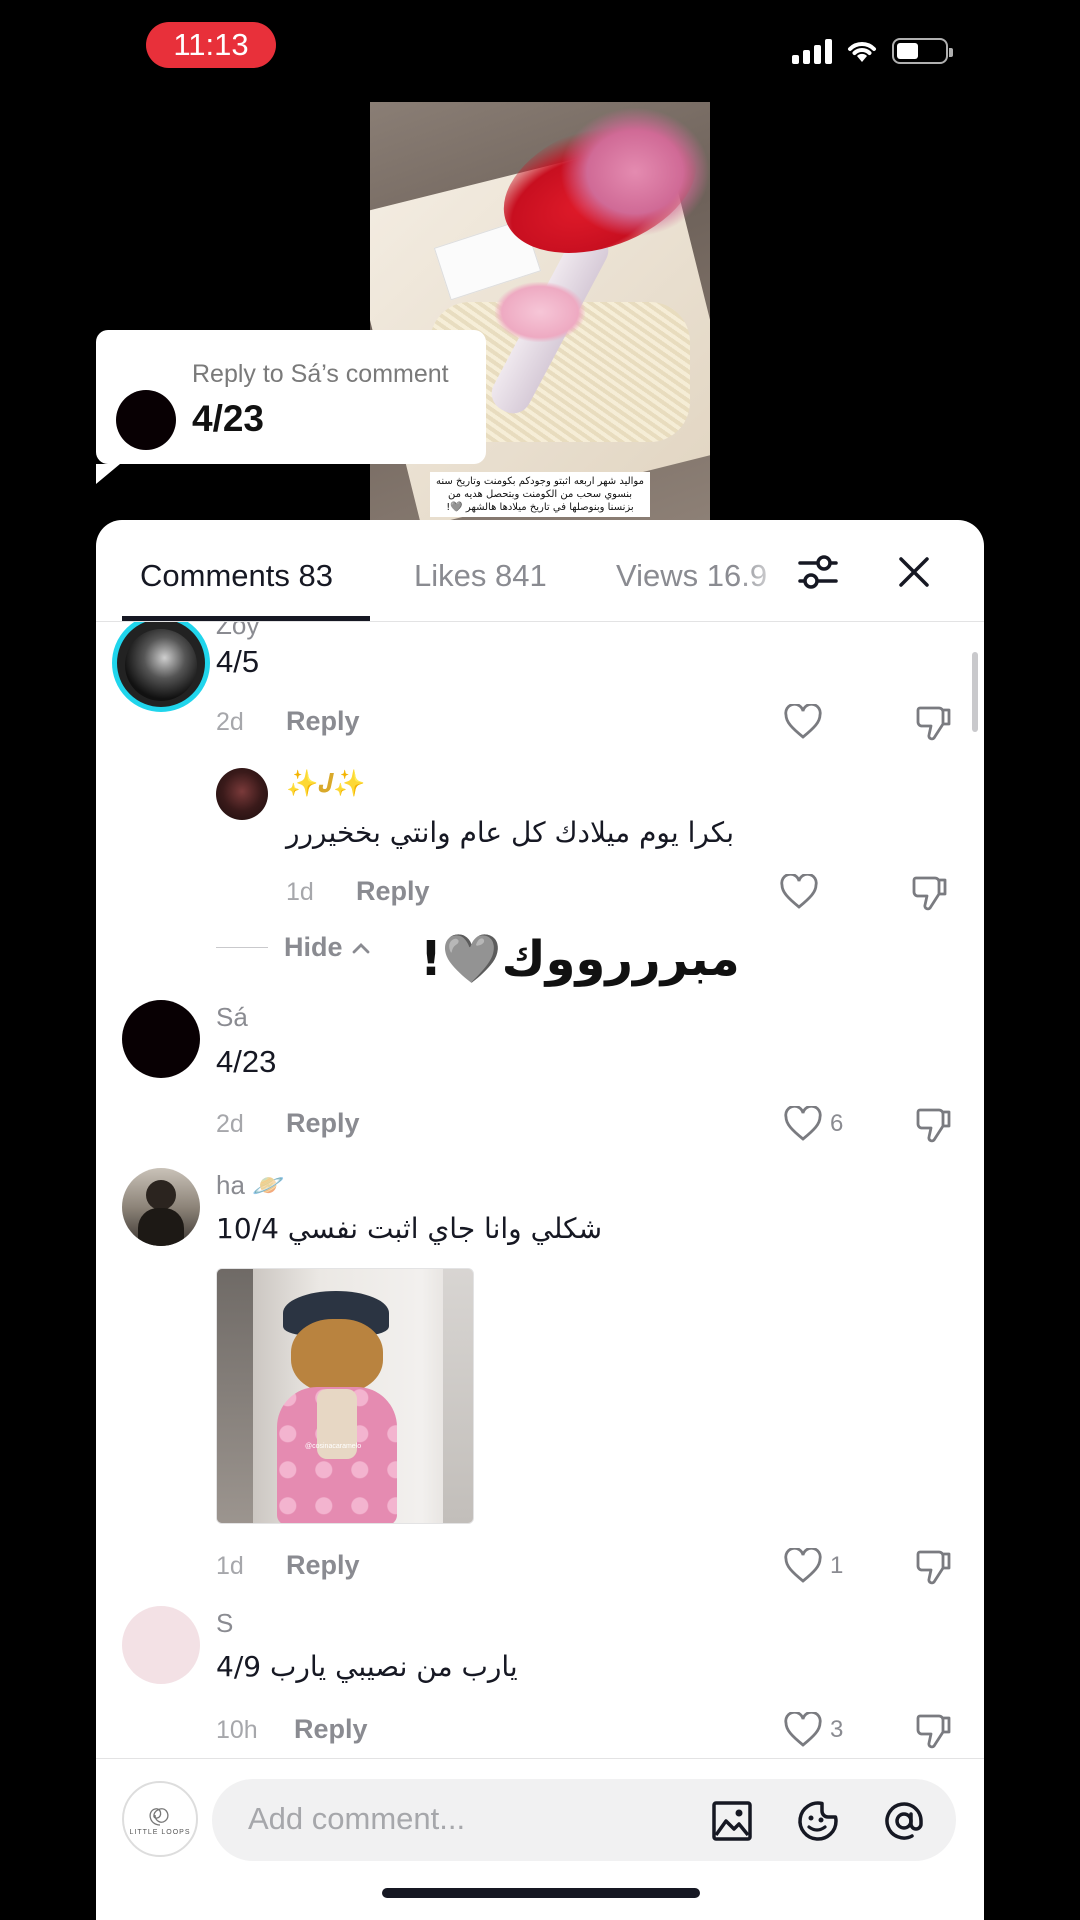  What do you see at coordinates (224, 1623) in the screenshot?
I see `comment-author: S` at bounding box center [224, 1623].